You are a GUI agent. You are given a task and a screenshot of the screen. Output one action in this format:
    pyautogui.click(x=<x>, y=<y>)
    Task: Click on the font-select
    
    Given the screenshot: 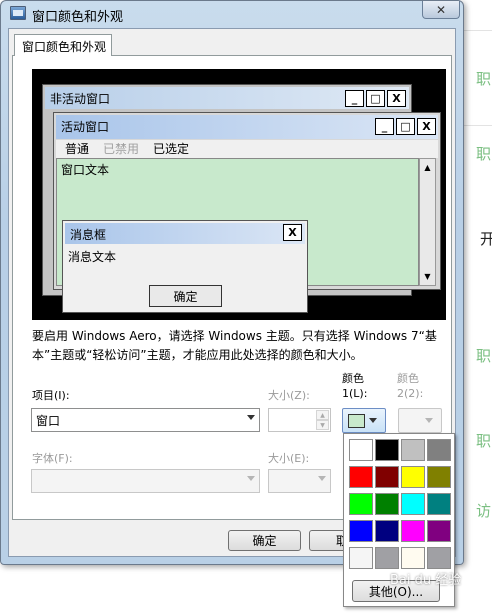 What is the action you would take?
    pyautogui.click(x=145, y=481)
    